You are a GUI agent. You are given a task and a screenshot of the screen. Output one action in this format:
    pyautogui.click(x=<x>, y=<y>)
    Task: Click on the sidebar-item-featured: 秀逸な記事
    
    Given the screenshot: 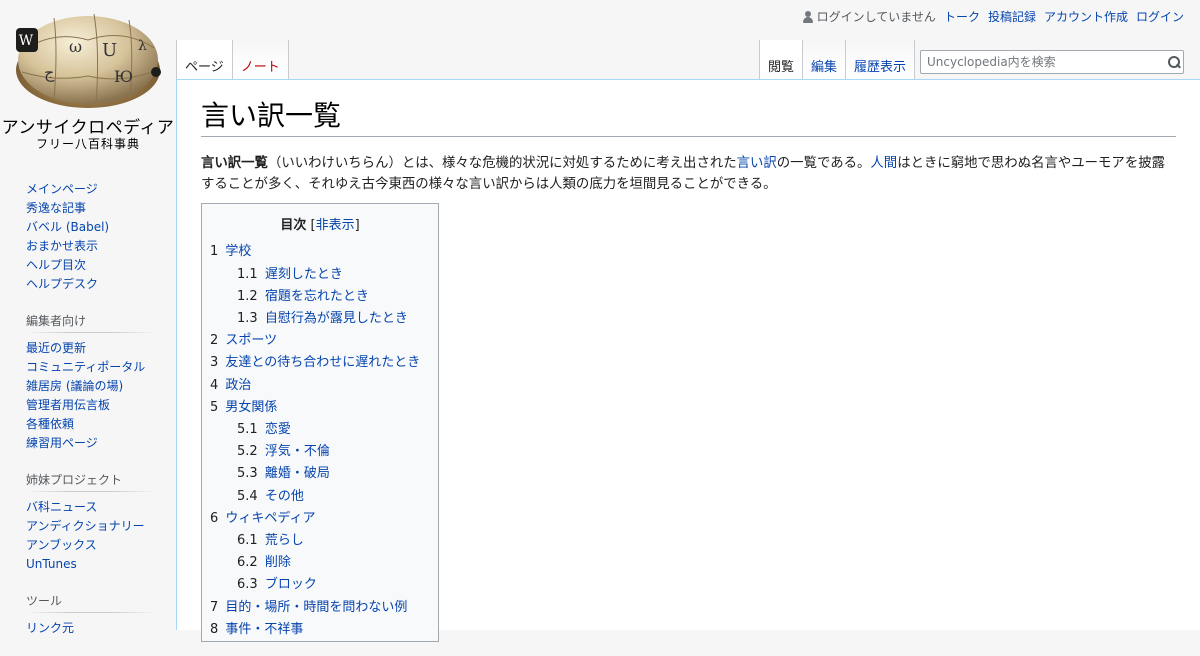 What is the action you would take?
    pyautogui.click(x=56, y=208)
    